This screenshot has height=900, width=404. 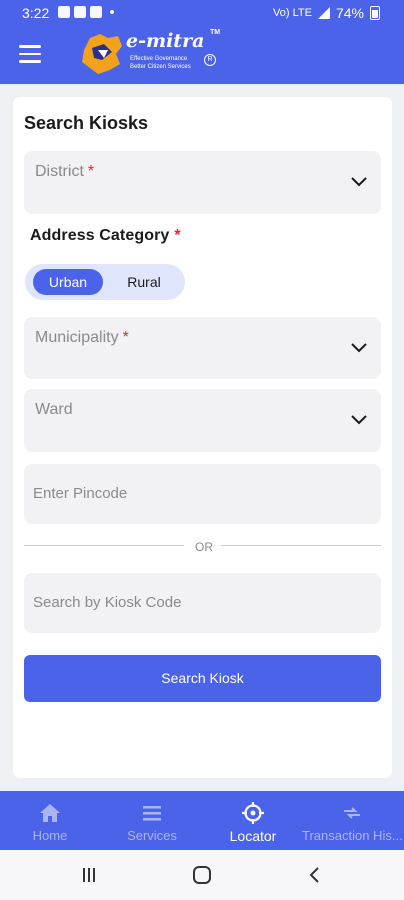 I want to click on system-navigation-bar, so click(x=202, y=875).